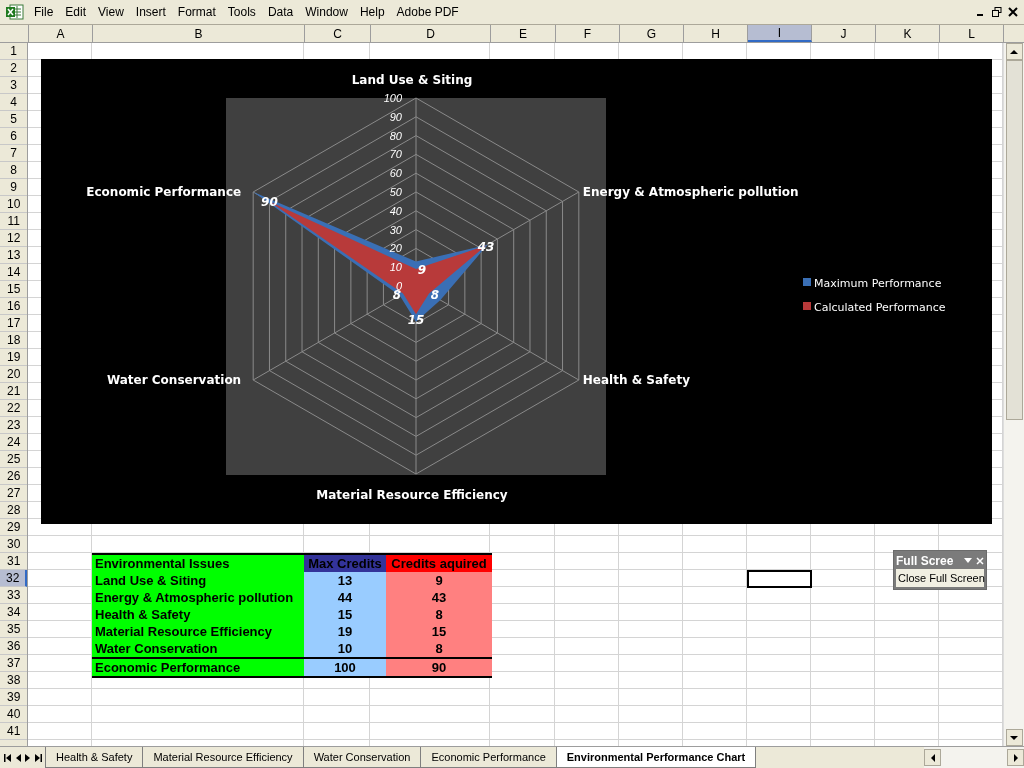  What do you see at coordinates (974, 757) in the screenshot?
I see `horizontal-scrollbar` at bounding box center [974, 757].